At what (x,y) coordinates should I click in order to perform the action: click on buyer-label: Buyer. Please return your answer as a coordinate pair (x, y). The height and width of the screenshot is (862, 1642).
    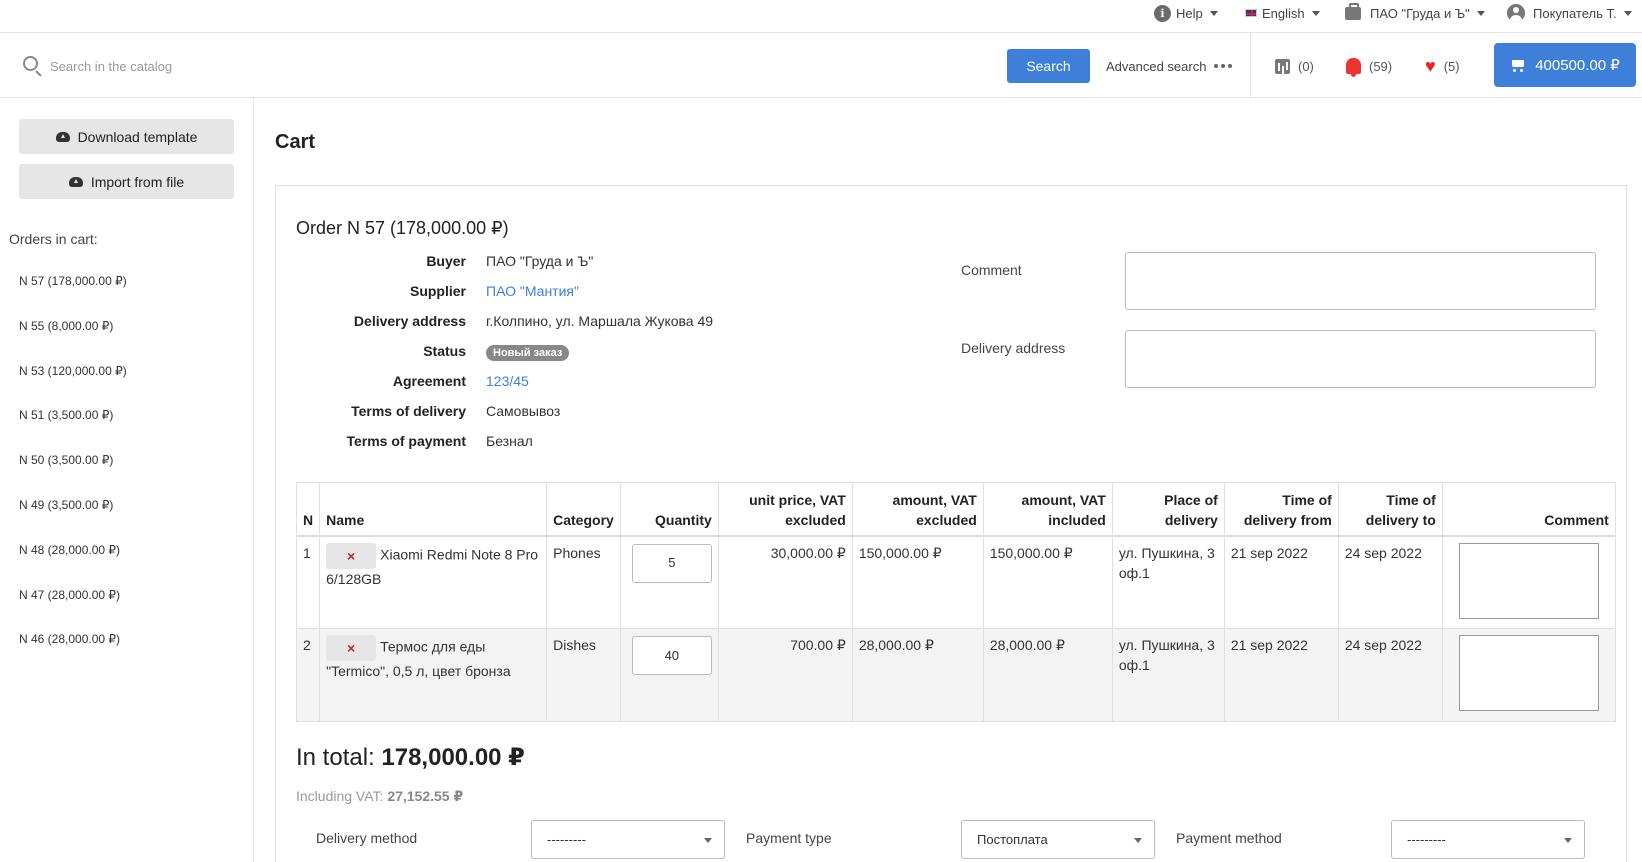
    Looking at the image, I should click on (446, 261).